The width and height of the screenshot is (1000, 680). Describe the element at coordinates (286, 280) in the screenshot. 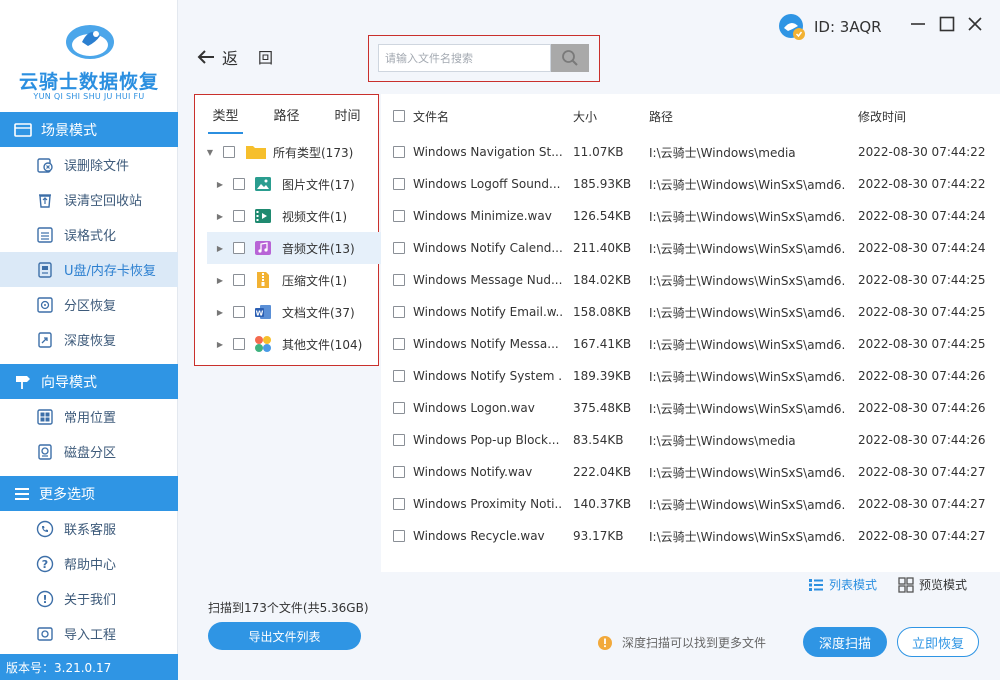

I see `tree-row-archives: ▶ 压缩文件(1)` at that location.